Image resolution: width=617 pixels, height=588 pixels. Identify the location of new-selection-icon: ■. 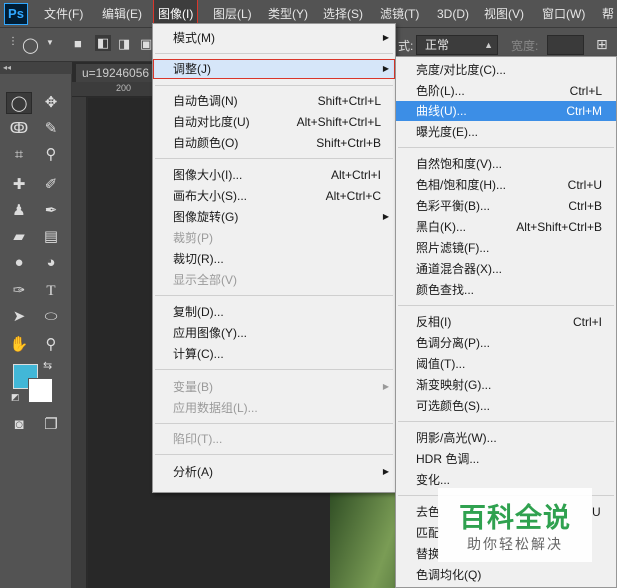
(78, 43).